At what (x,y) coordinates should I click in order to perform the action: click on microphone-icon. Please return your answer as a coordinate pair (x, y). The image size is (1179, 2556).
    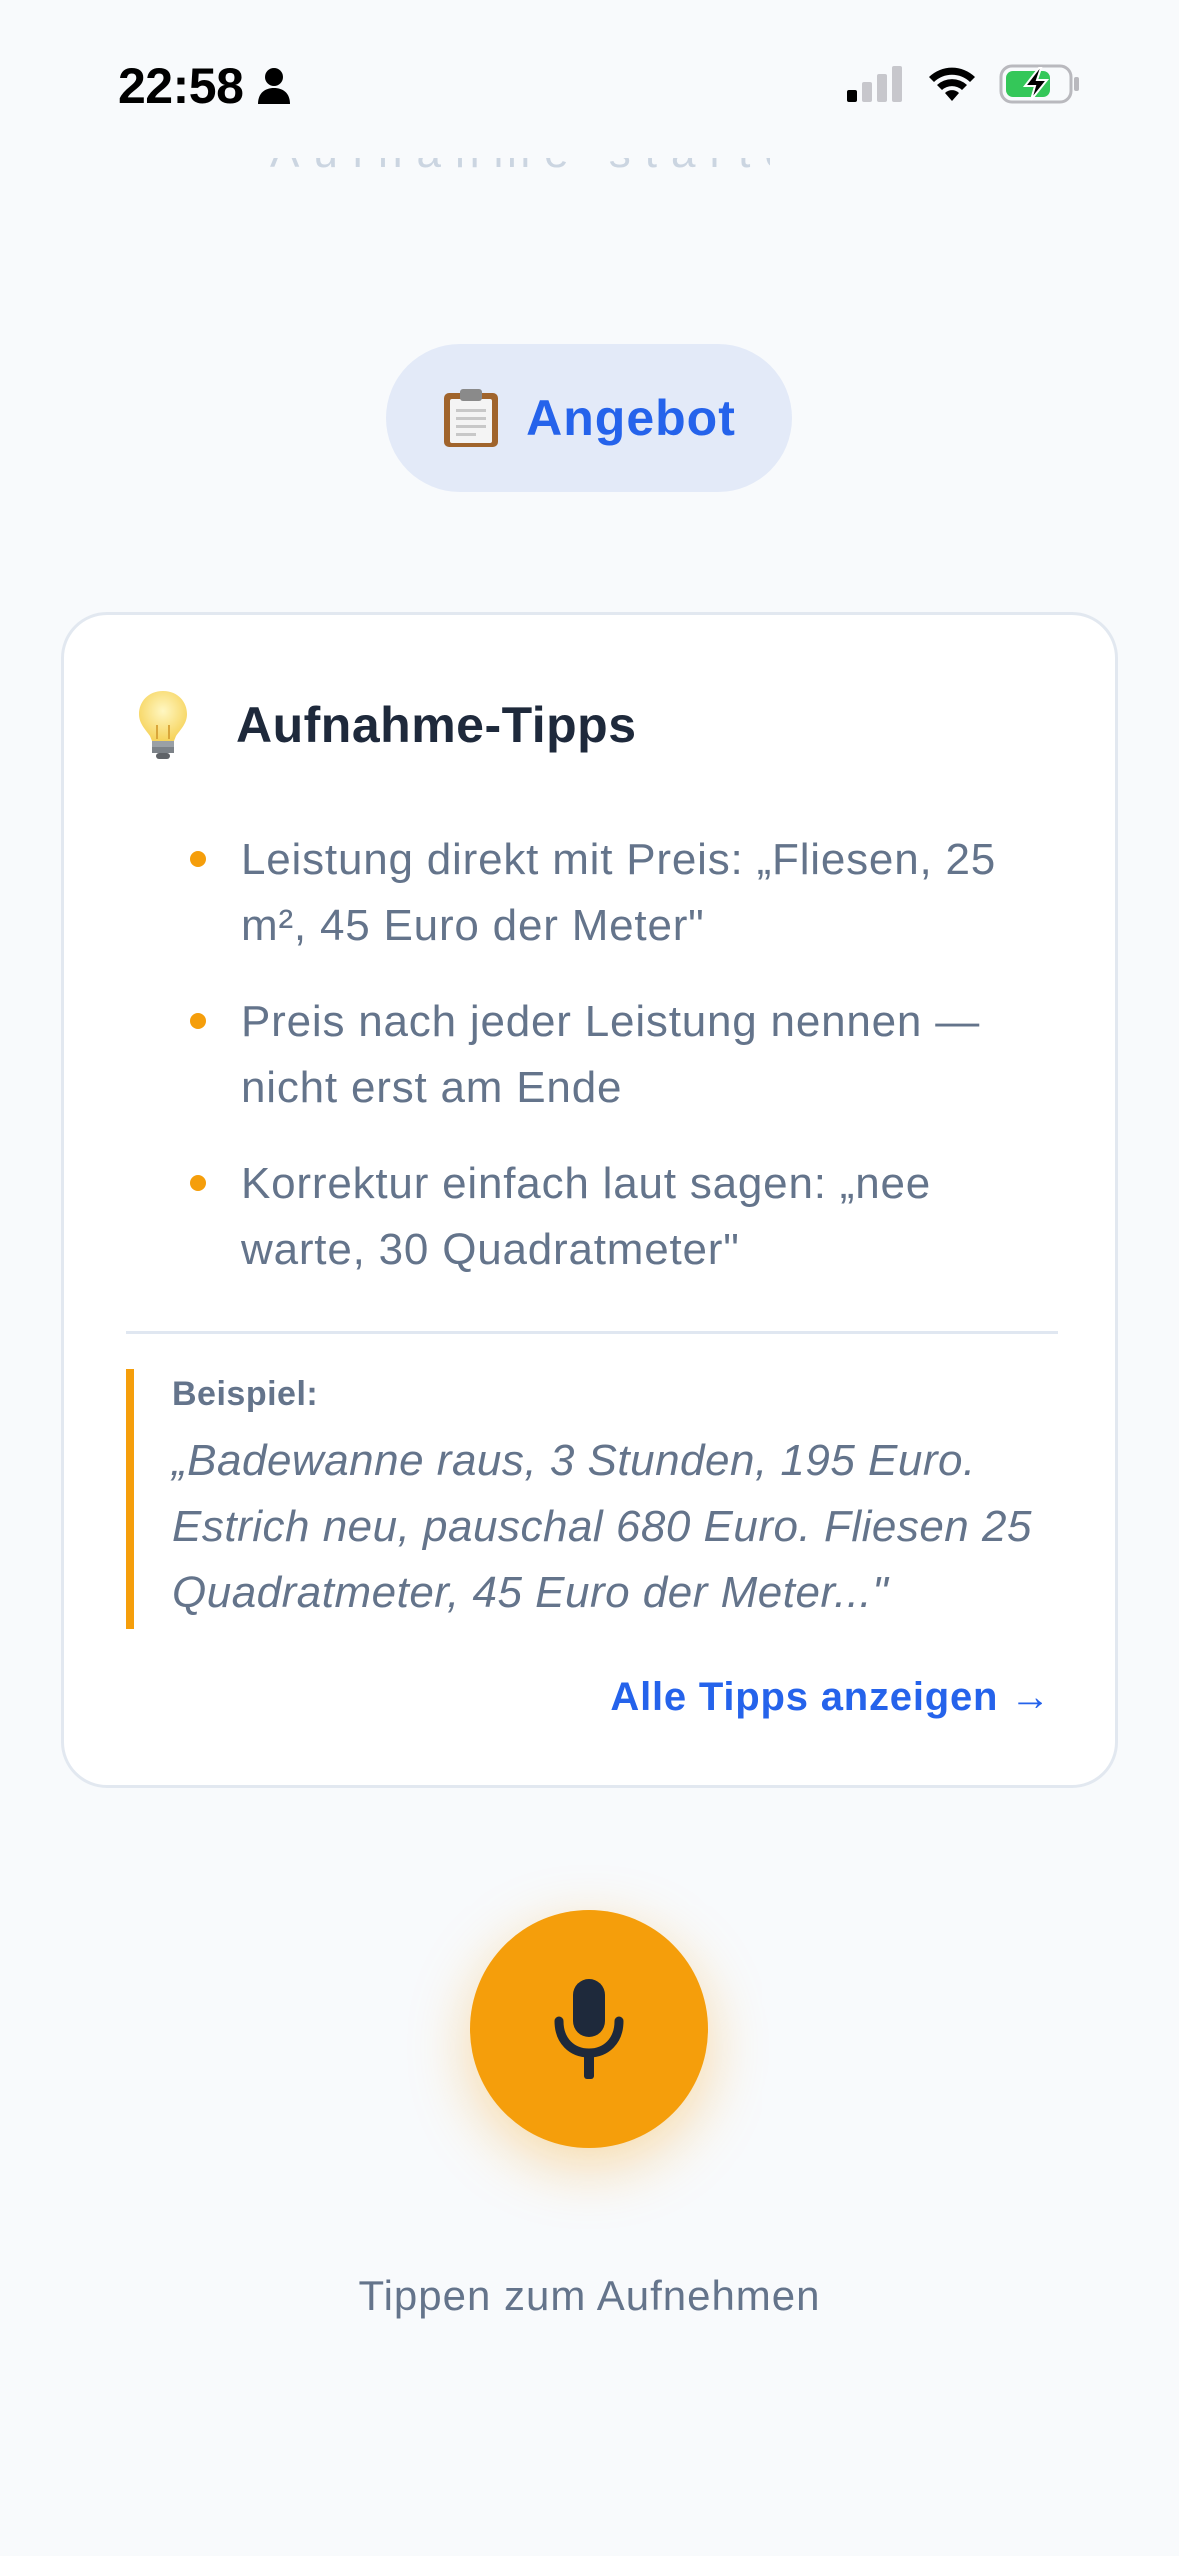
    Looking at the image, I should click on (589, 2029).